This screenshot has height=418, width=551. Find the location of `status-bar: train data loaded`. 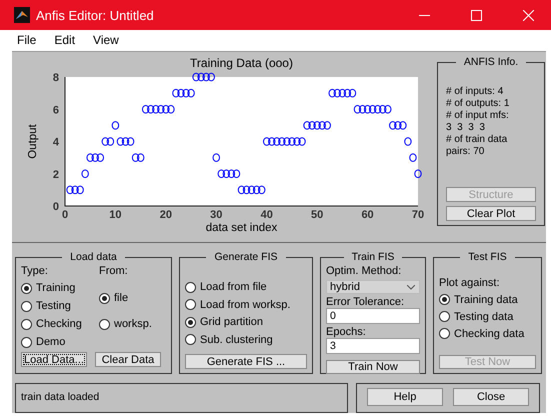

status-bar: train data loaded is located at coordinates (181, 398).